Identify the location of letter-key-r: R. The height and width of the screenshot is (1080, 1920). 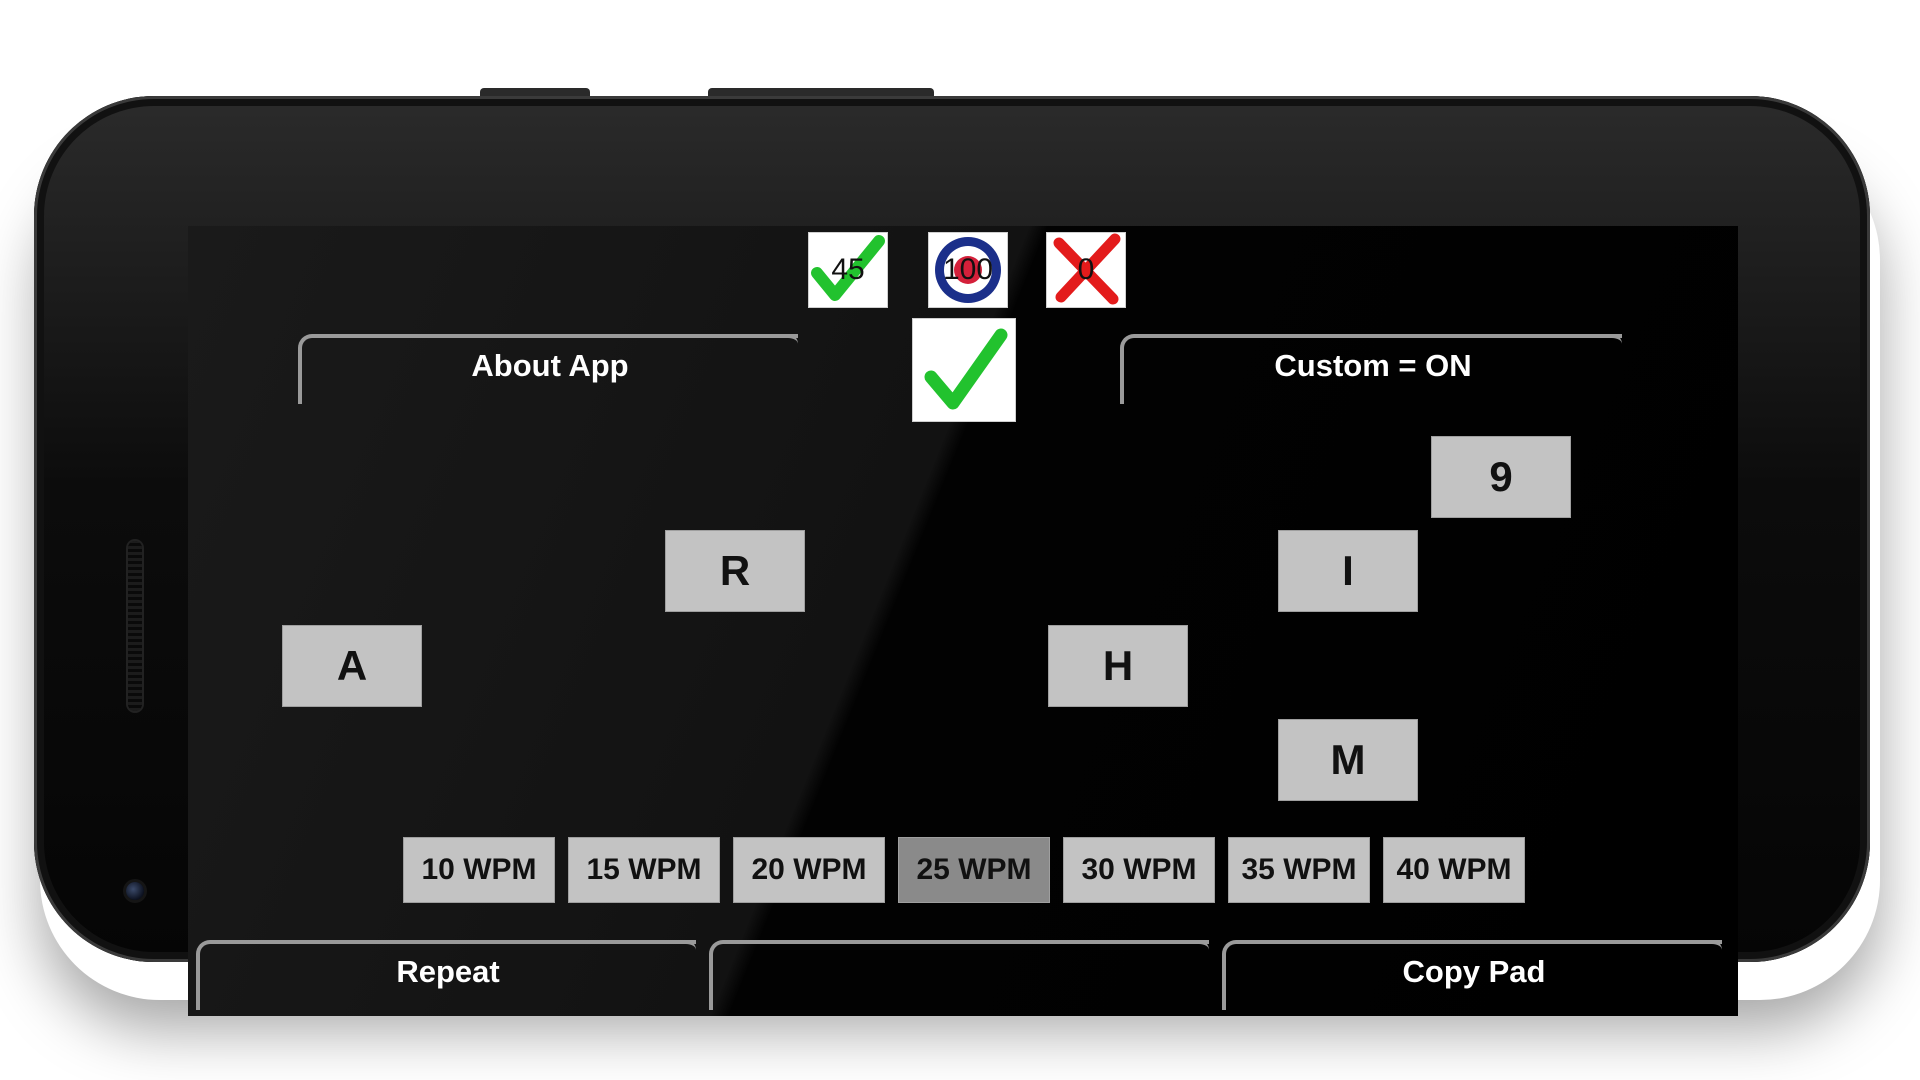
(735, 571).